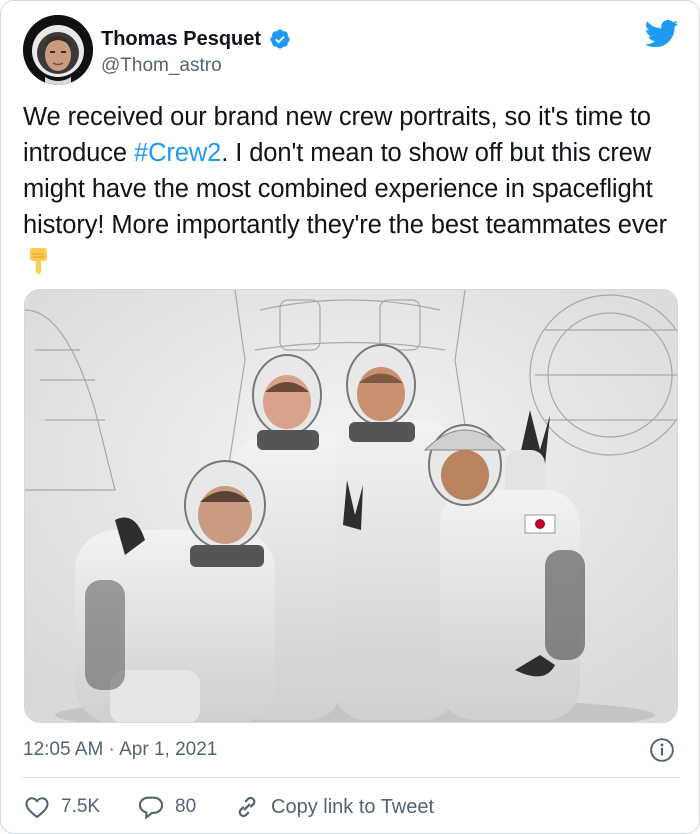  I want to click on hashtag-link: #Crew2, so click(177, 153).